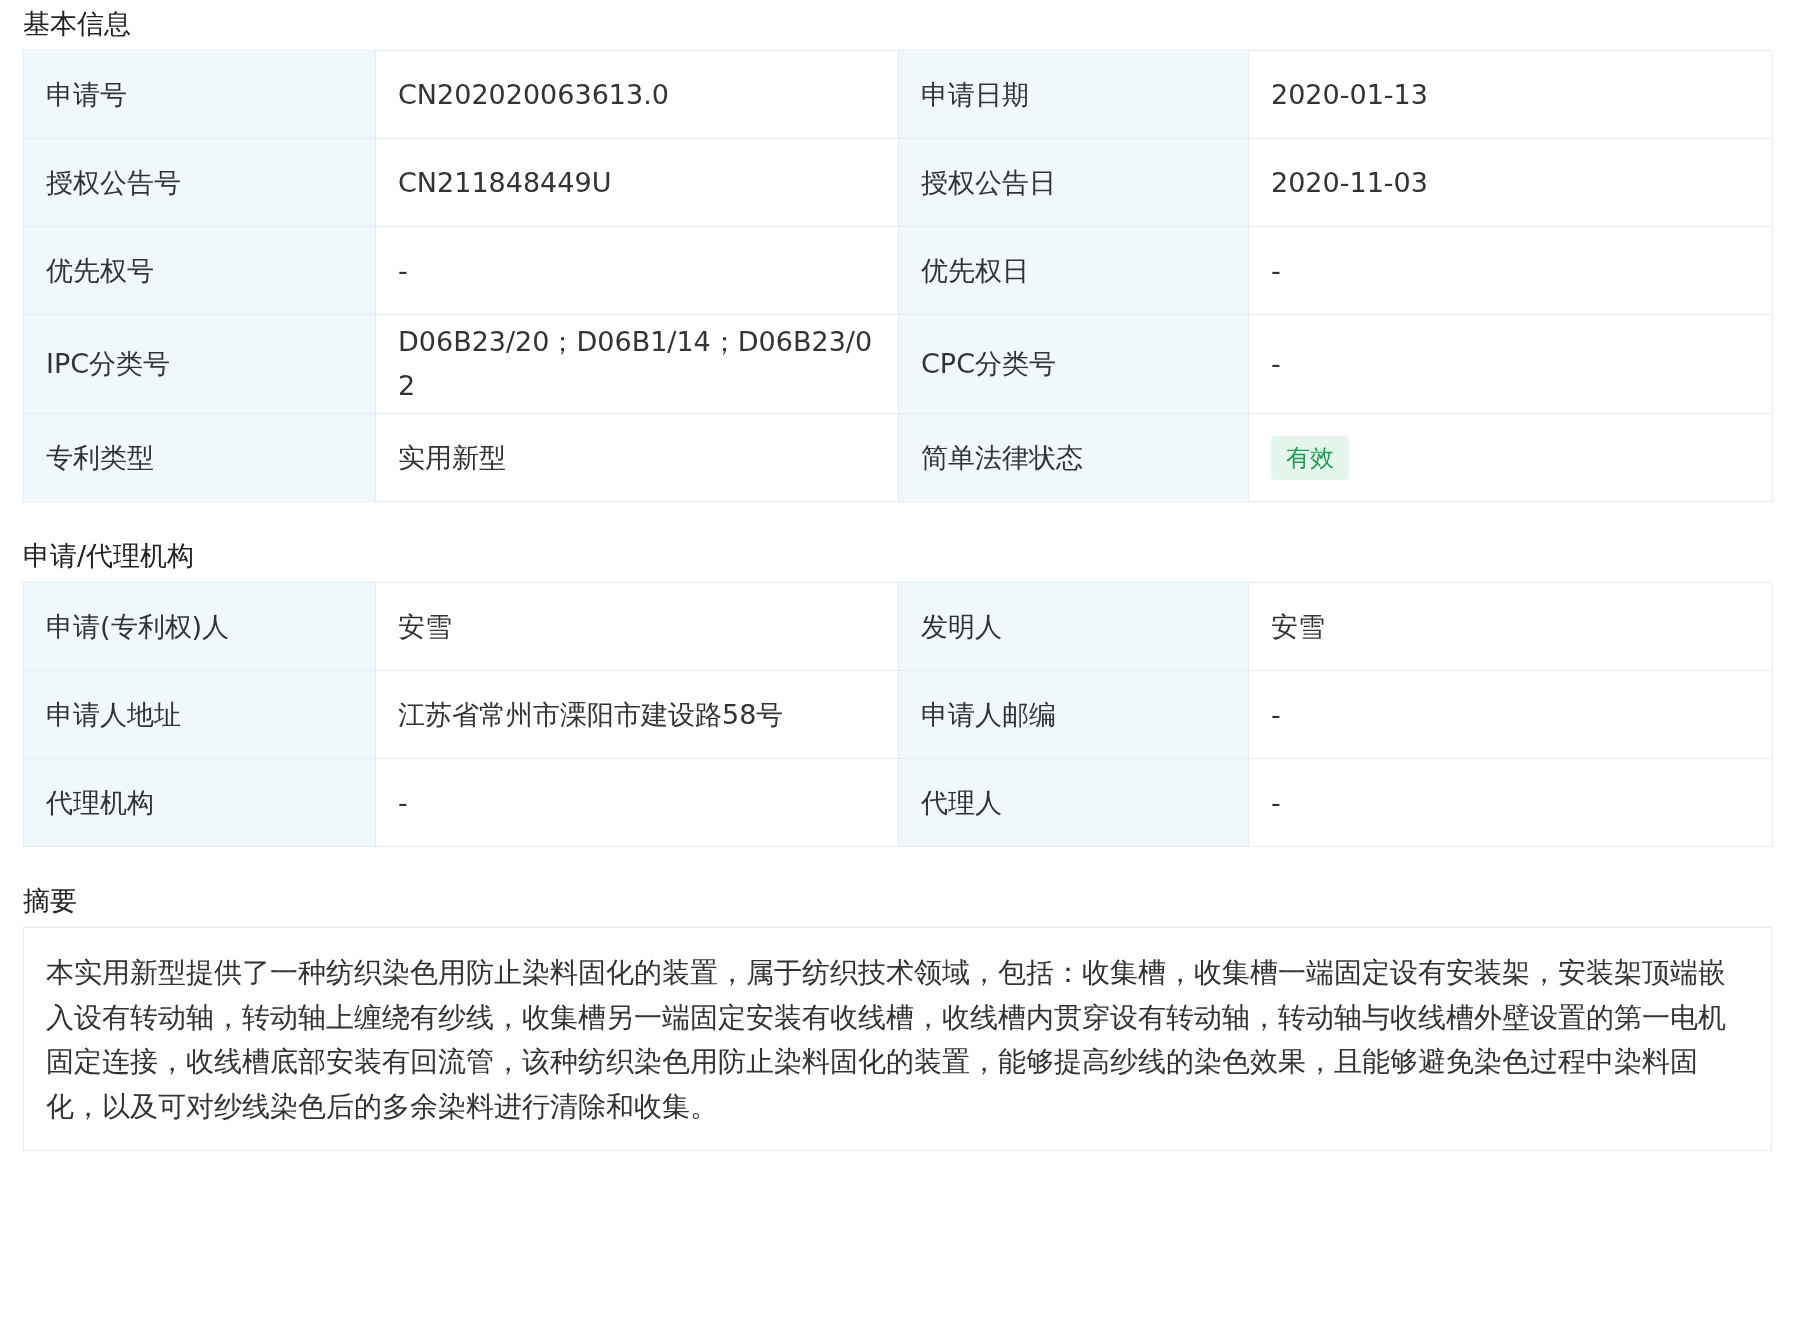 This screenshot has height=1325, width=1807. What do you see at coordinates (452, 457) in the screenshot?
I see `field-value: 实用新型` at bounding box center [452, 457].